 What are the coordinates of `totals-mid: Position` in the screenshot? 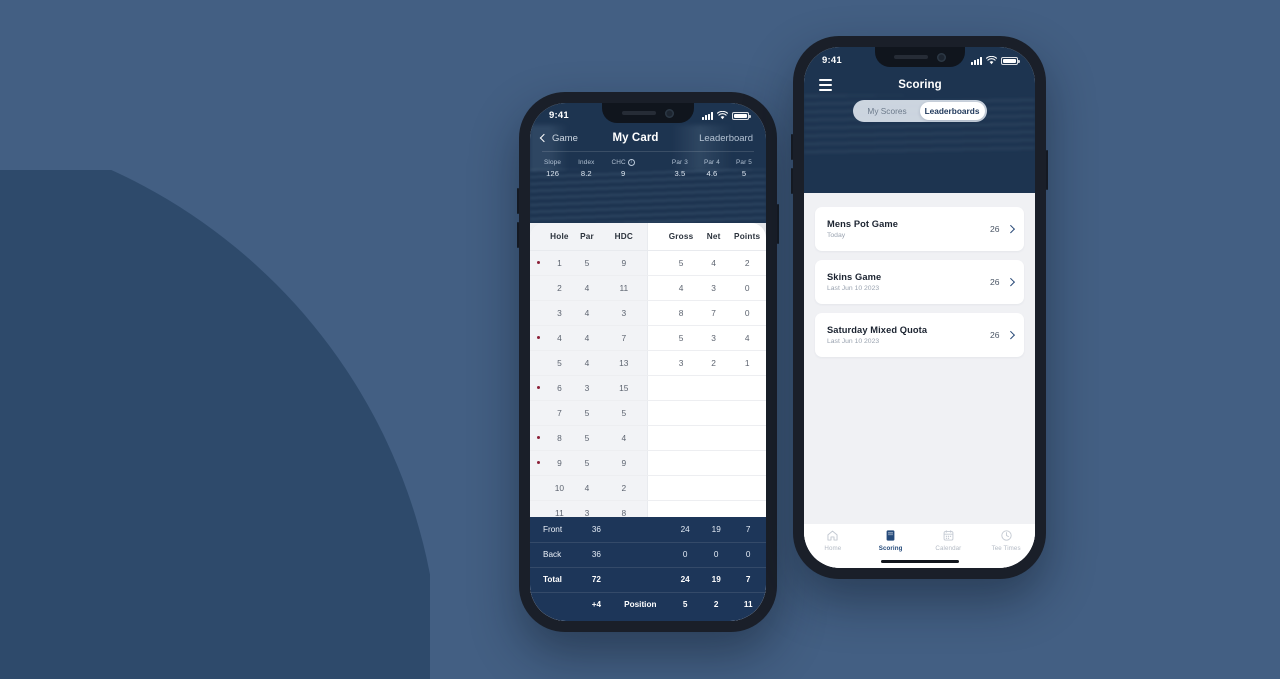 It's located at (640, 604).